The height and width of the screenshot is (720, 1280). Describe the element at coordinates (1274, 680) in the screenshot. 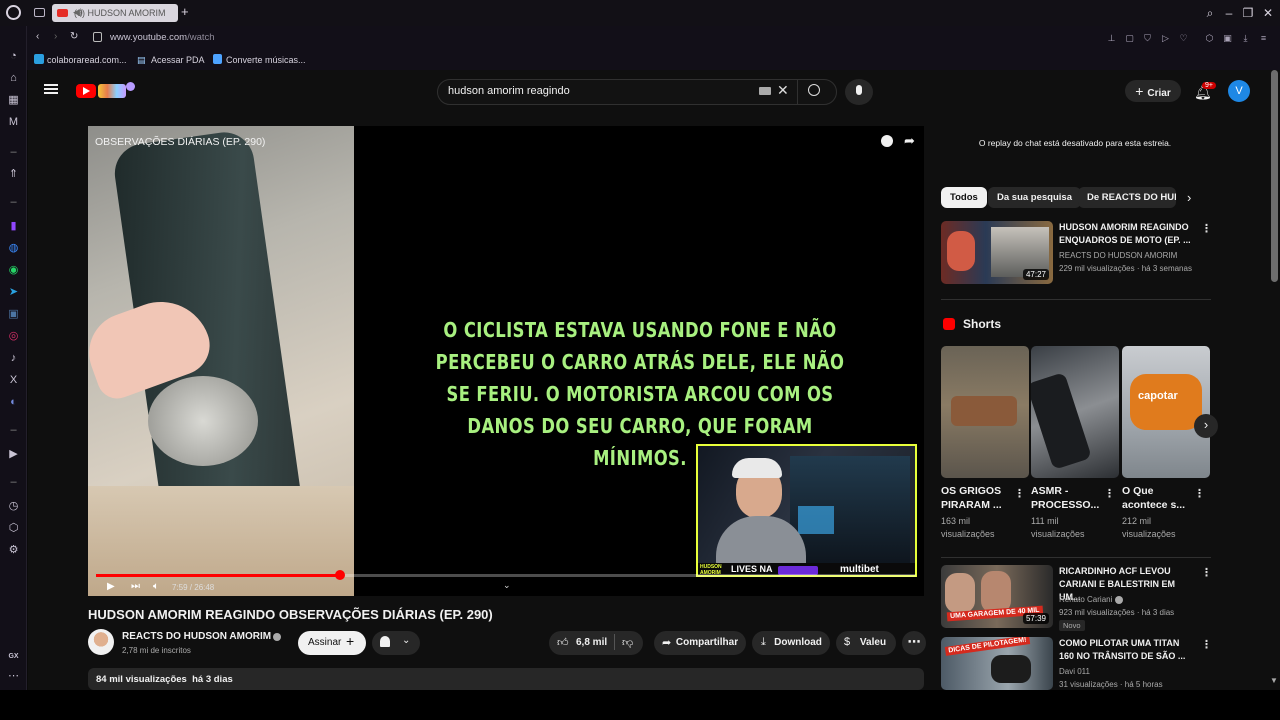

I see `scroll-down-arrow-icon: ▼` at that location.